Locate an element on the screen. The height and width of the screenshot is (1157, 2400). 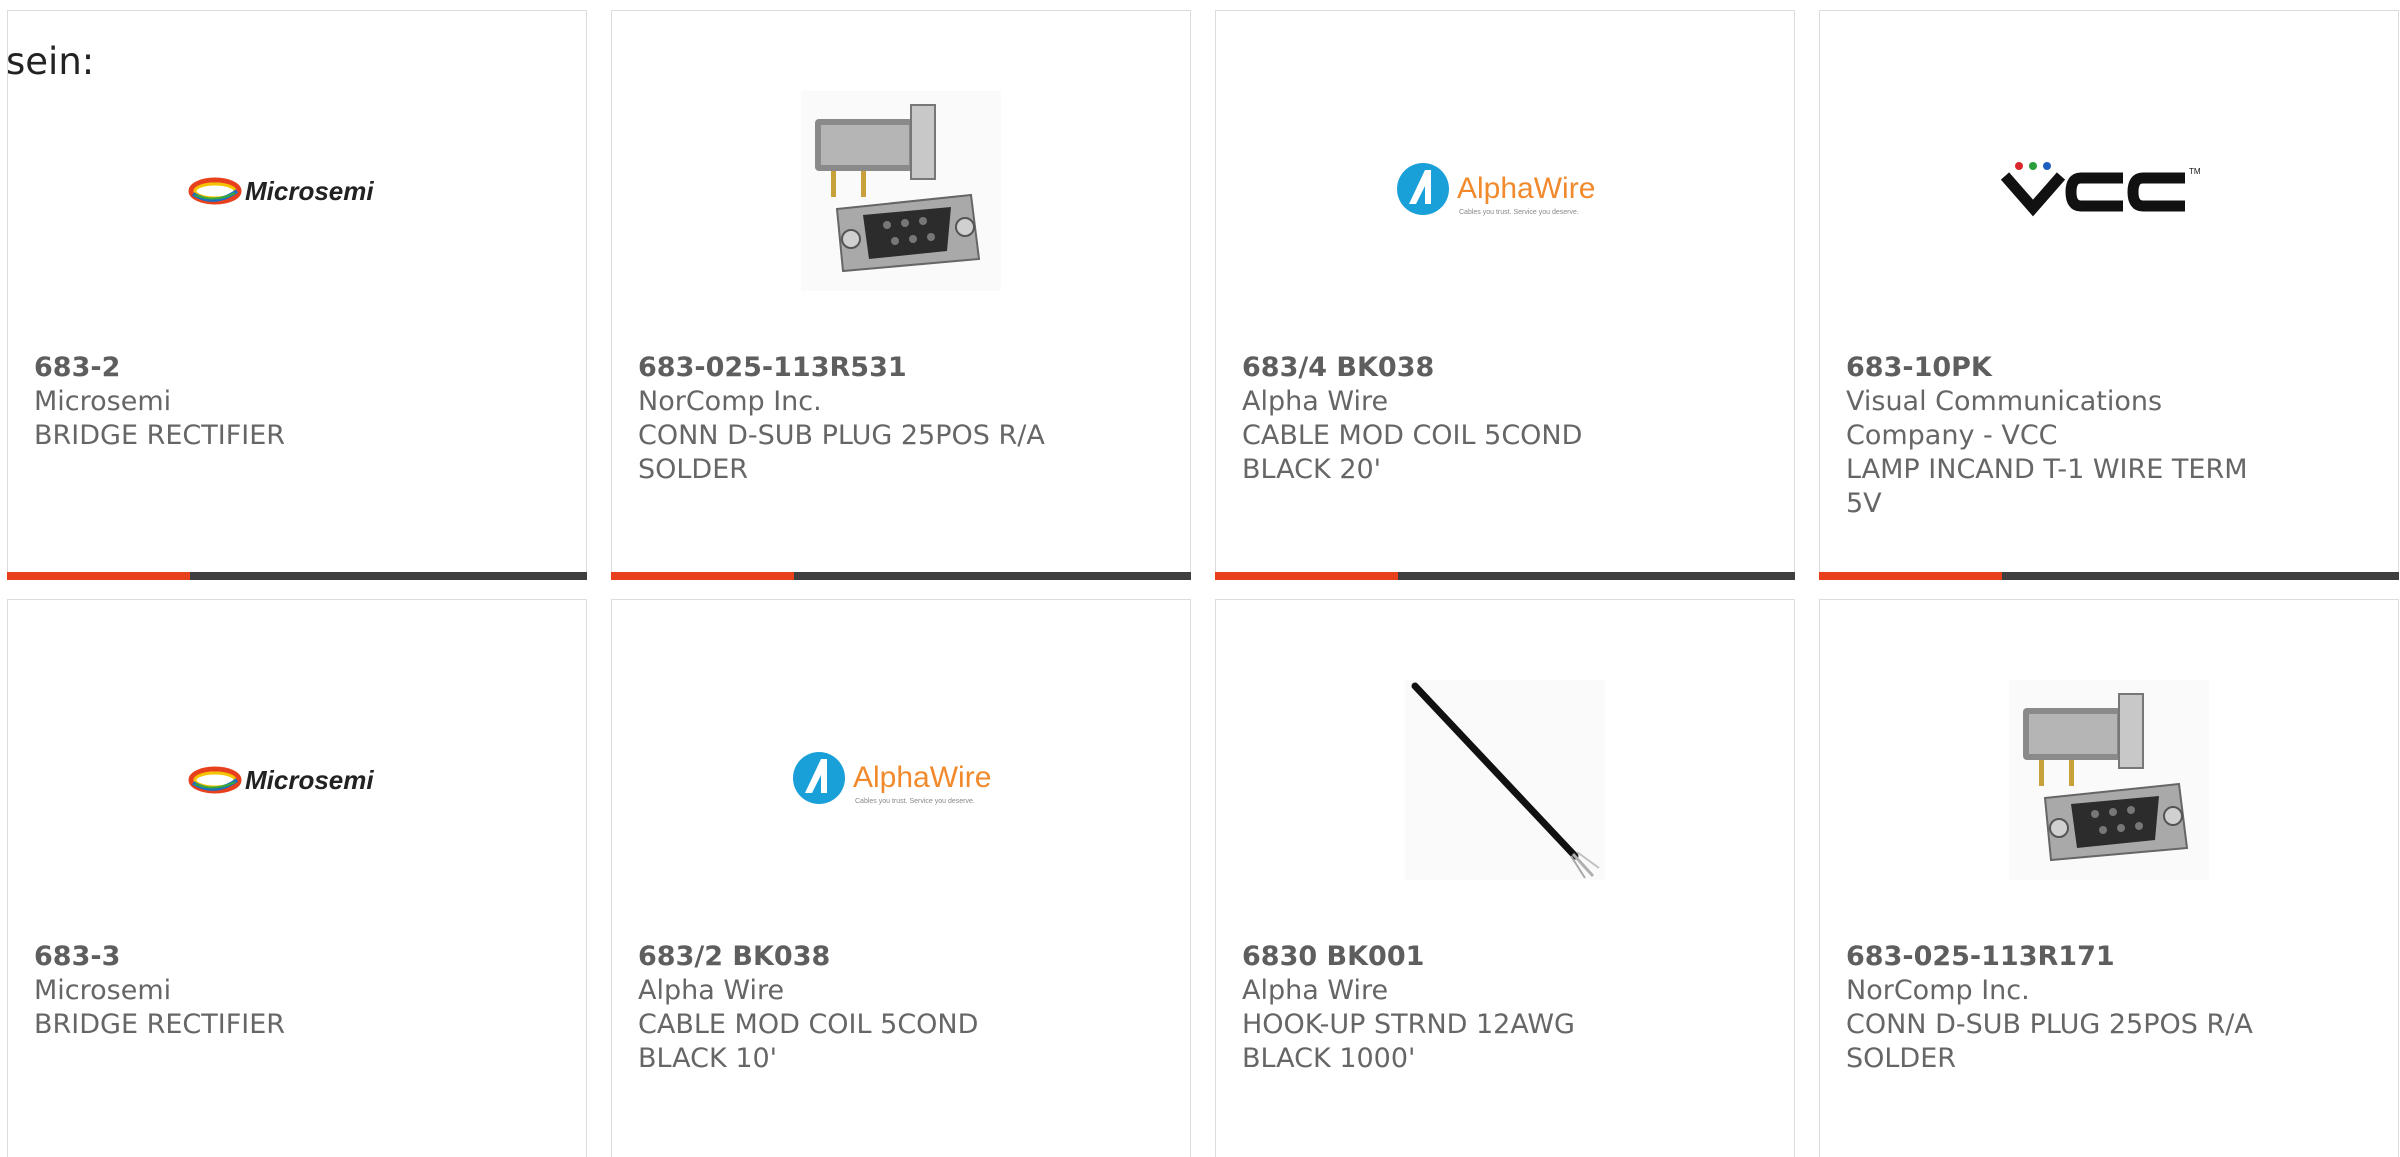
part-number: 6830 BK001 is located at coordinates (1452, 957).